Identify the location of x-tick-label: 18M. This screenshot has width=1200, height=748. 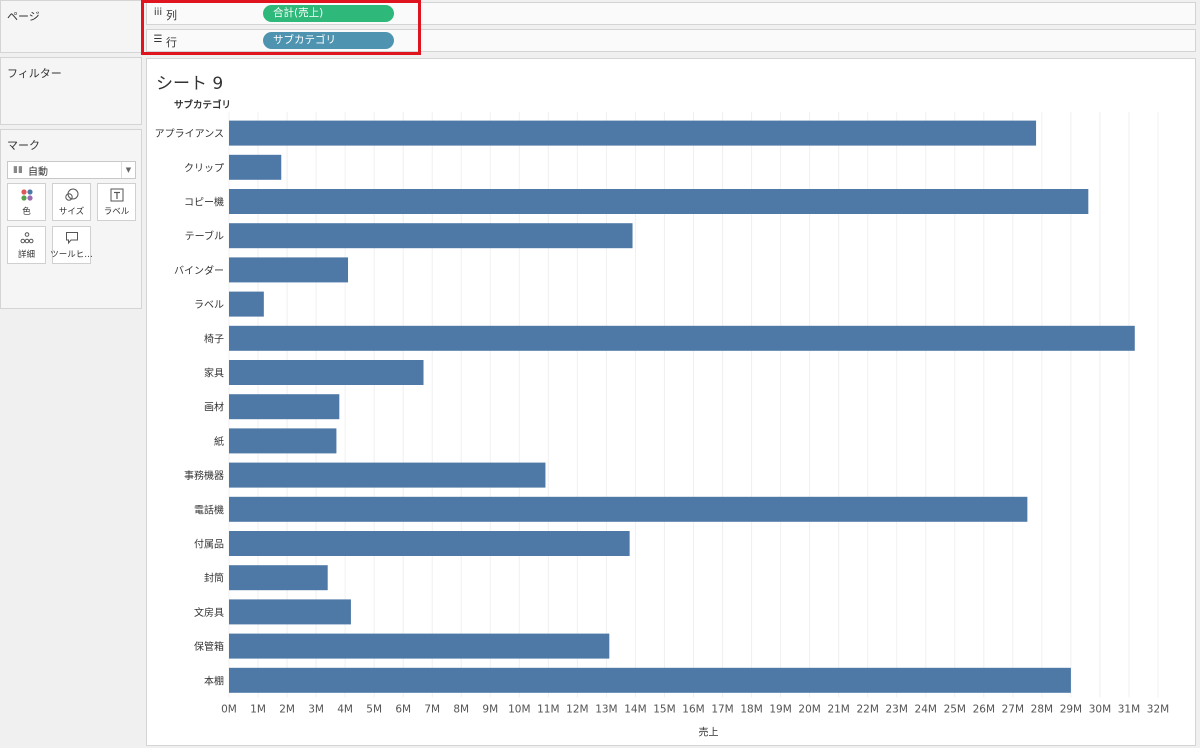
(751, 709).